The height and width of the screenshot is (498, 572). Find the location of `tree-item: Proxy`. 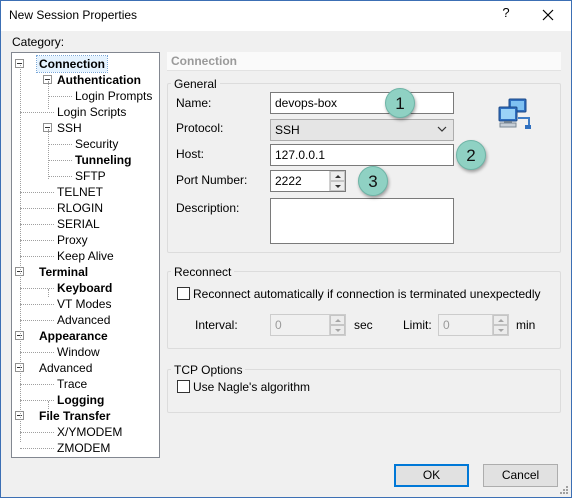

tree-item: Proxy is located at coordinates (72, 240).